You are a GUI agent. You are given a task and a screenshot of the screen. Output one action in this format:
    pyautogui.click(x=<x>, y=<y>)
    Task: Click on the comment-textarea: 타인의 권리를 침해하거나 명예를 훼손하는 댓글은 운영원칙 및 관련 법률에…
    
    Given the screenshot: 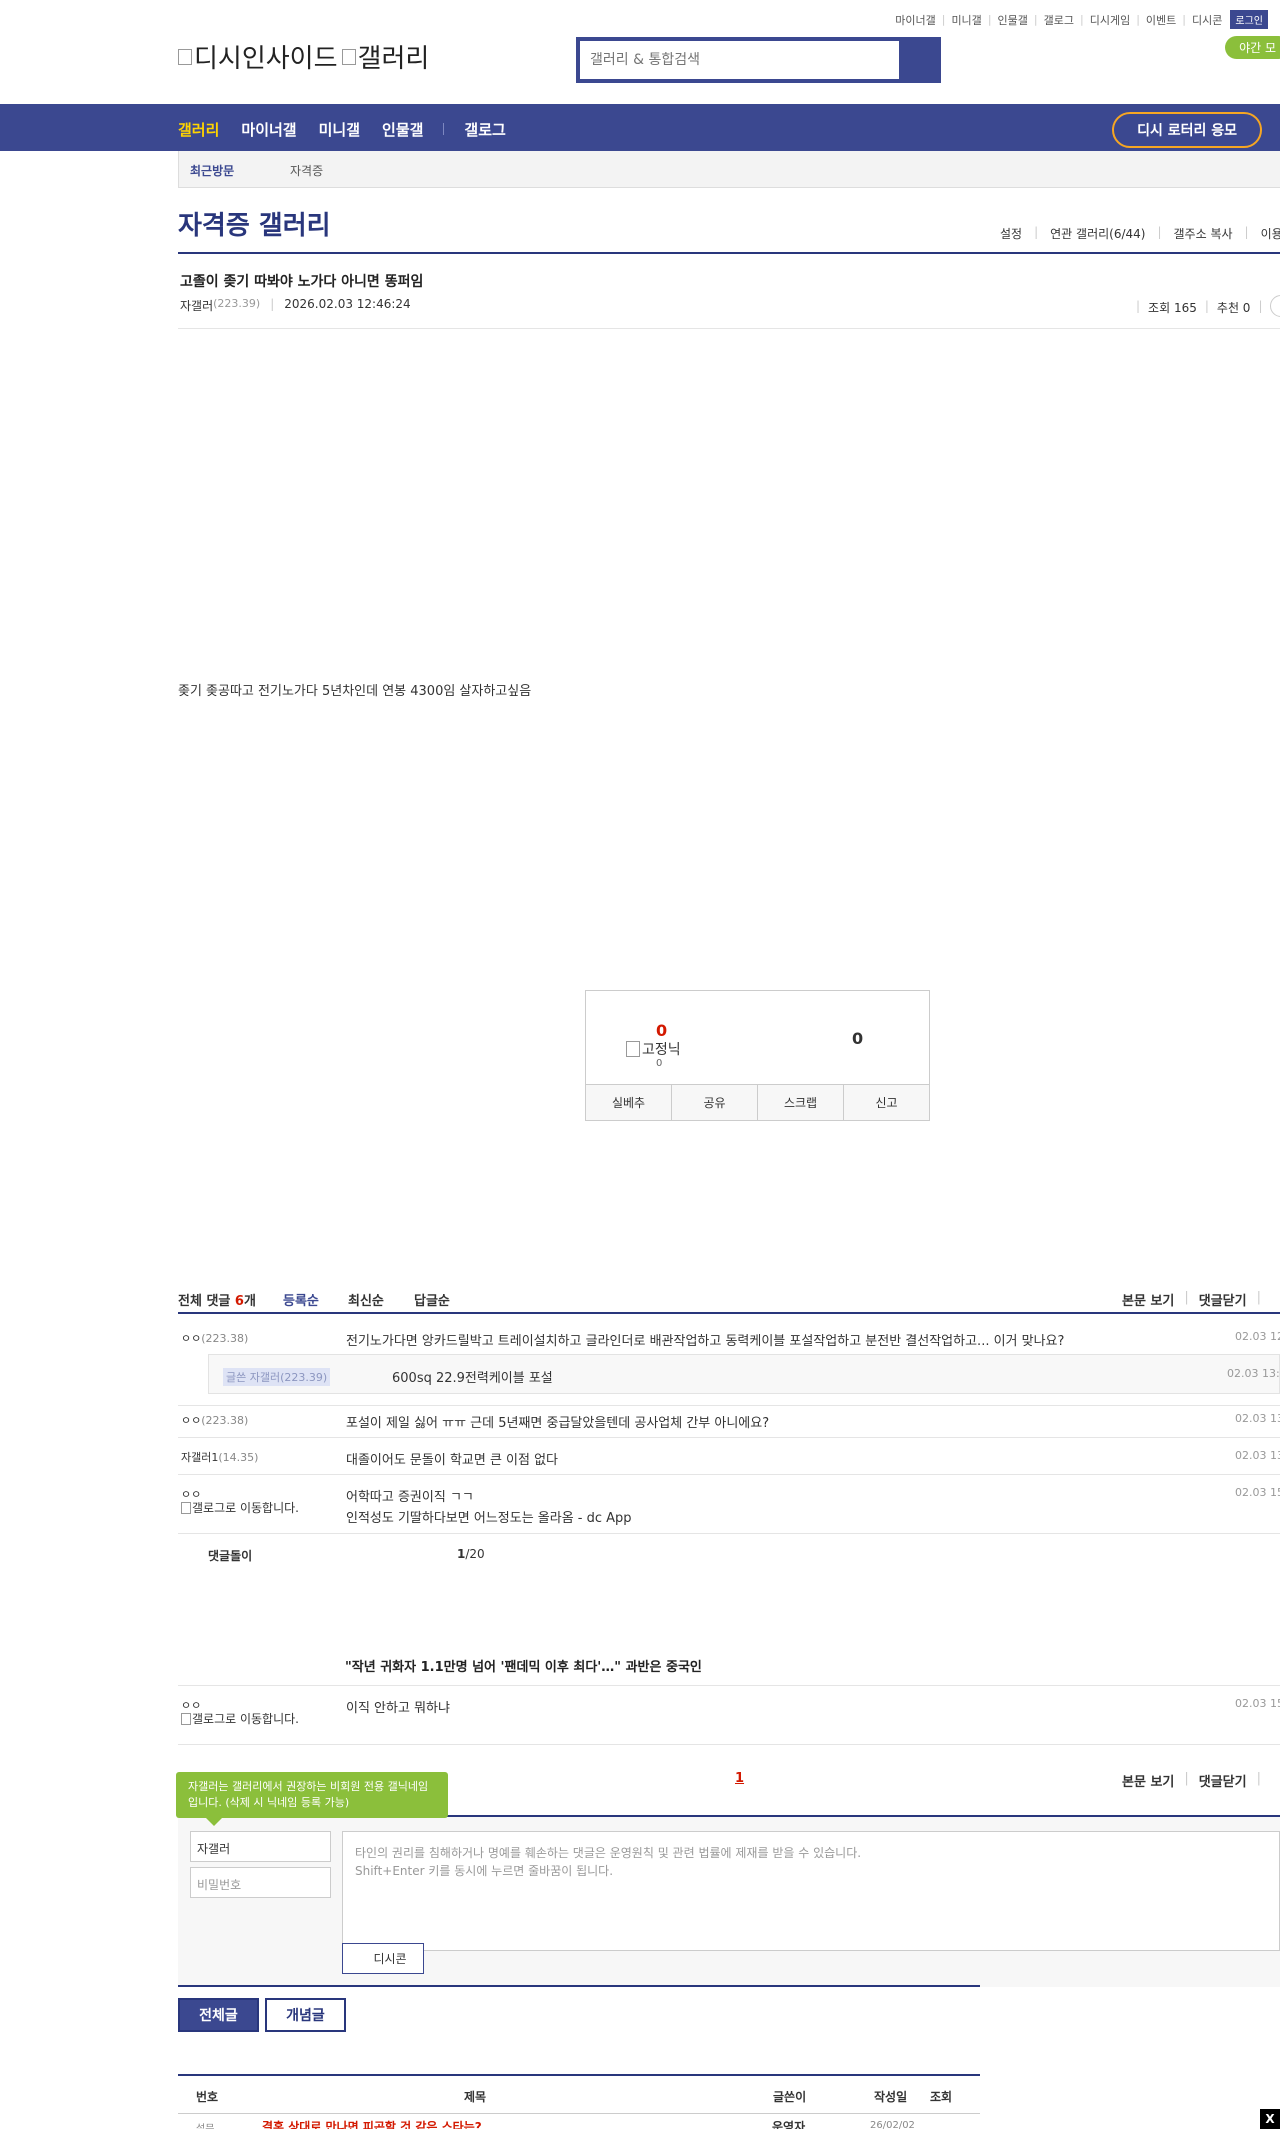 What is the action you would take?
    pyautogui.click(x=811, y=1891)
    